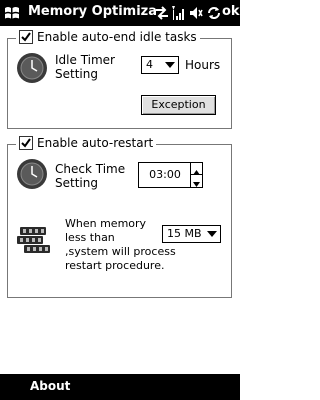 The width and height of the screenshot is (320, 400). I want to click on connectivity-icon, so click(162, 13).